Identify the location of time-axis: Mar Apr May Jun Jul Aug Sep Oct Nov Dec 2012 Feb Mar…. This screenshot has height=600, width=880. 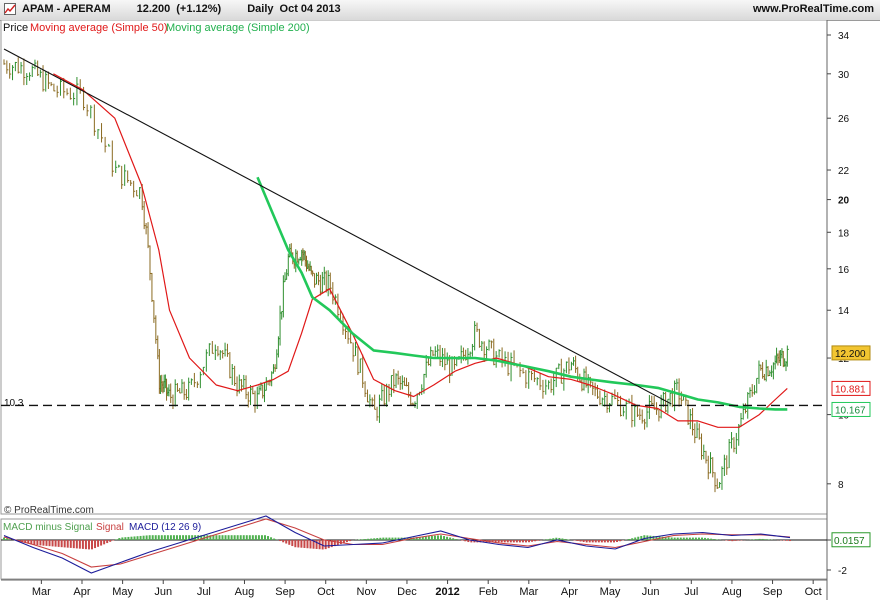
(414, 588).